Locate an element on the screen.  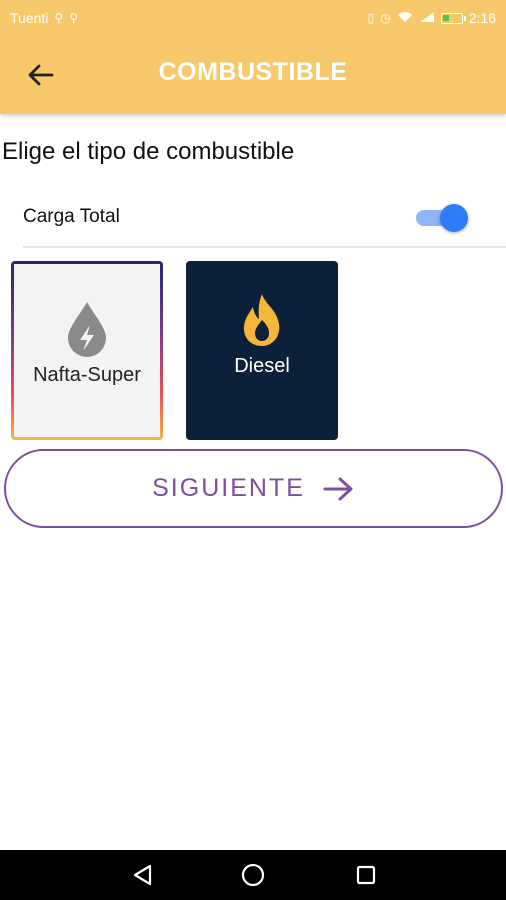
battery-fill is located at coordinates (445, 17).